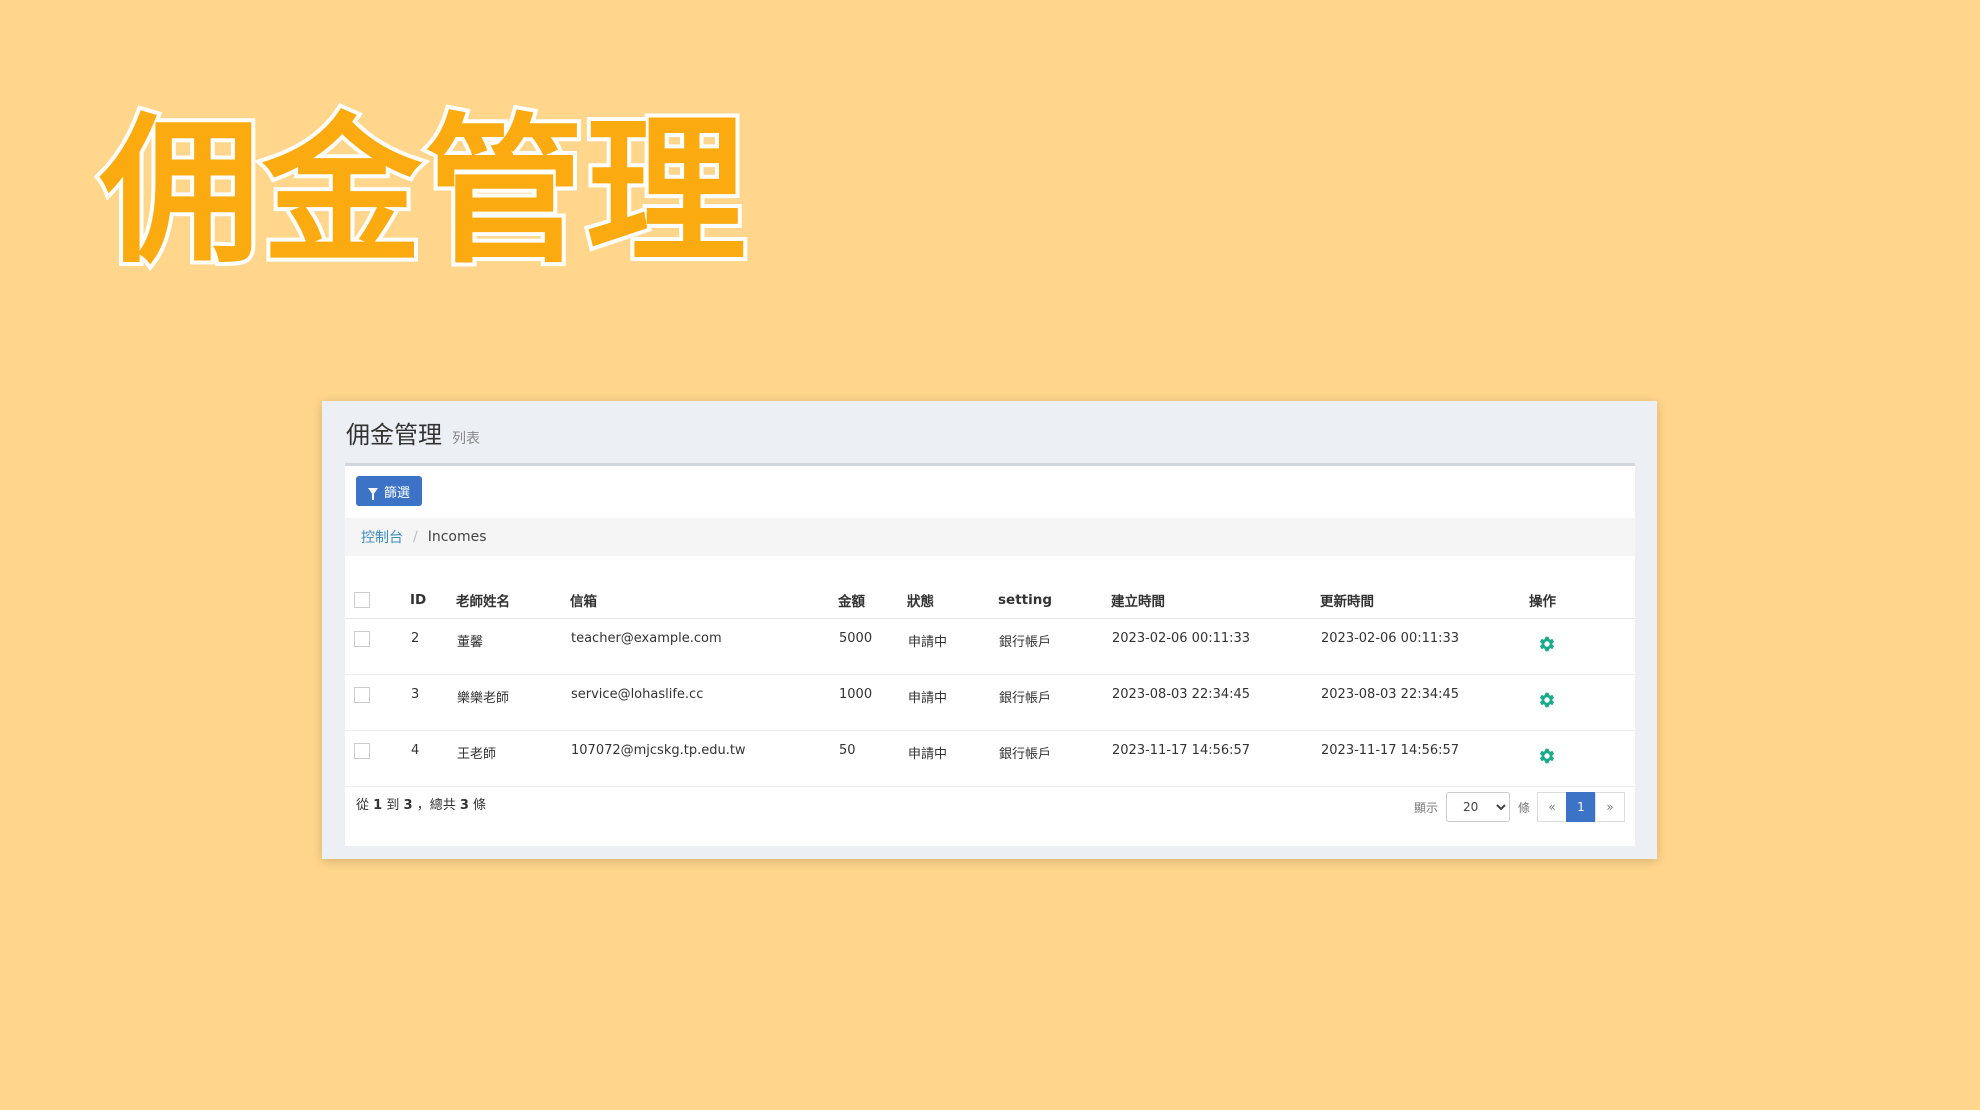 The width and height of the screenshot is (1980, 1110). Describe the element at coordinates (373, 493) in the screenshot. I see `filter-icon` at that location.